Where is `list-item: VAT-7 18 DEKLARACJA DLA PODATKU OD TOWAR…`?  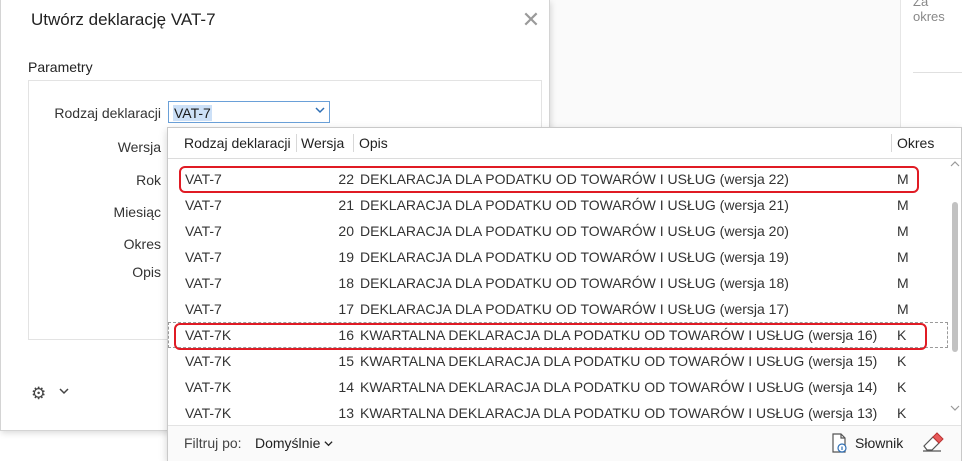 list-item: VAT-7 18 DEKLARACJA DLA PODATKU OD TOWAR… is located at coordinates (558, 283).